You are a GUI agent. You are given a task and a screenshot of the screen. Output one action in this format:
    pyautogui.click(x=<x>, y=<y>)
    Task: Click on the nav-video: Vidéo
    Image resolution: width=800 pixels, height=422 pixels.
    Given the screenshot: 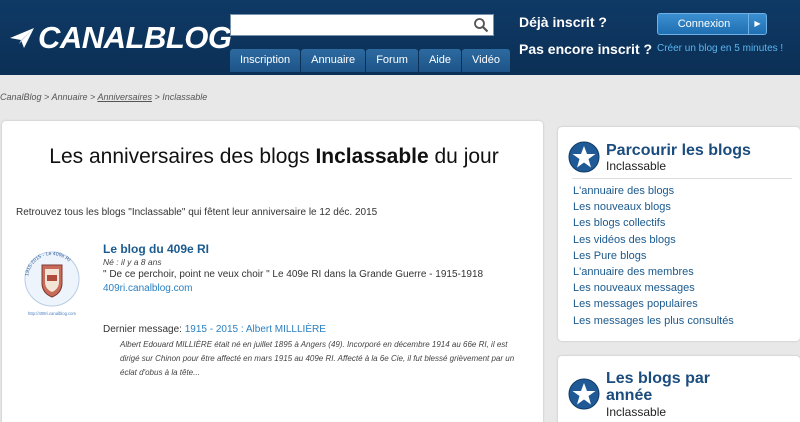 What is the action you would take?
    pyautogui.click(x=486, y=60)
    